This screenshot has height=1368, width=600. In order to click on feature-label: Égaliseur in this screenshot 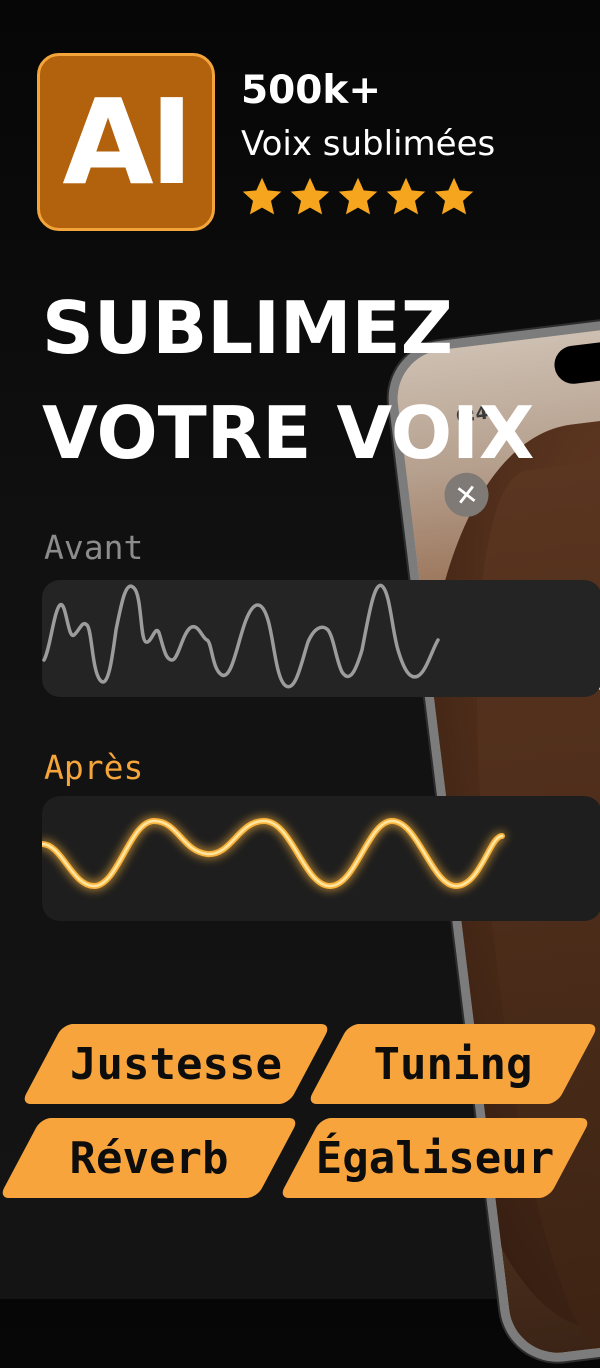, I will do `click(435, 1158)`.